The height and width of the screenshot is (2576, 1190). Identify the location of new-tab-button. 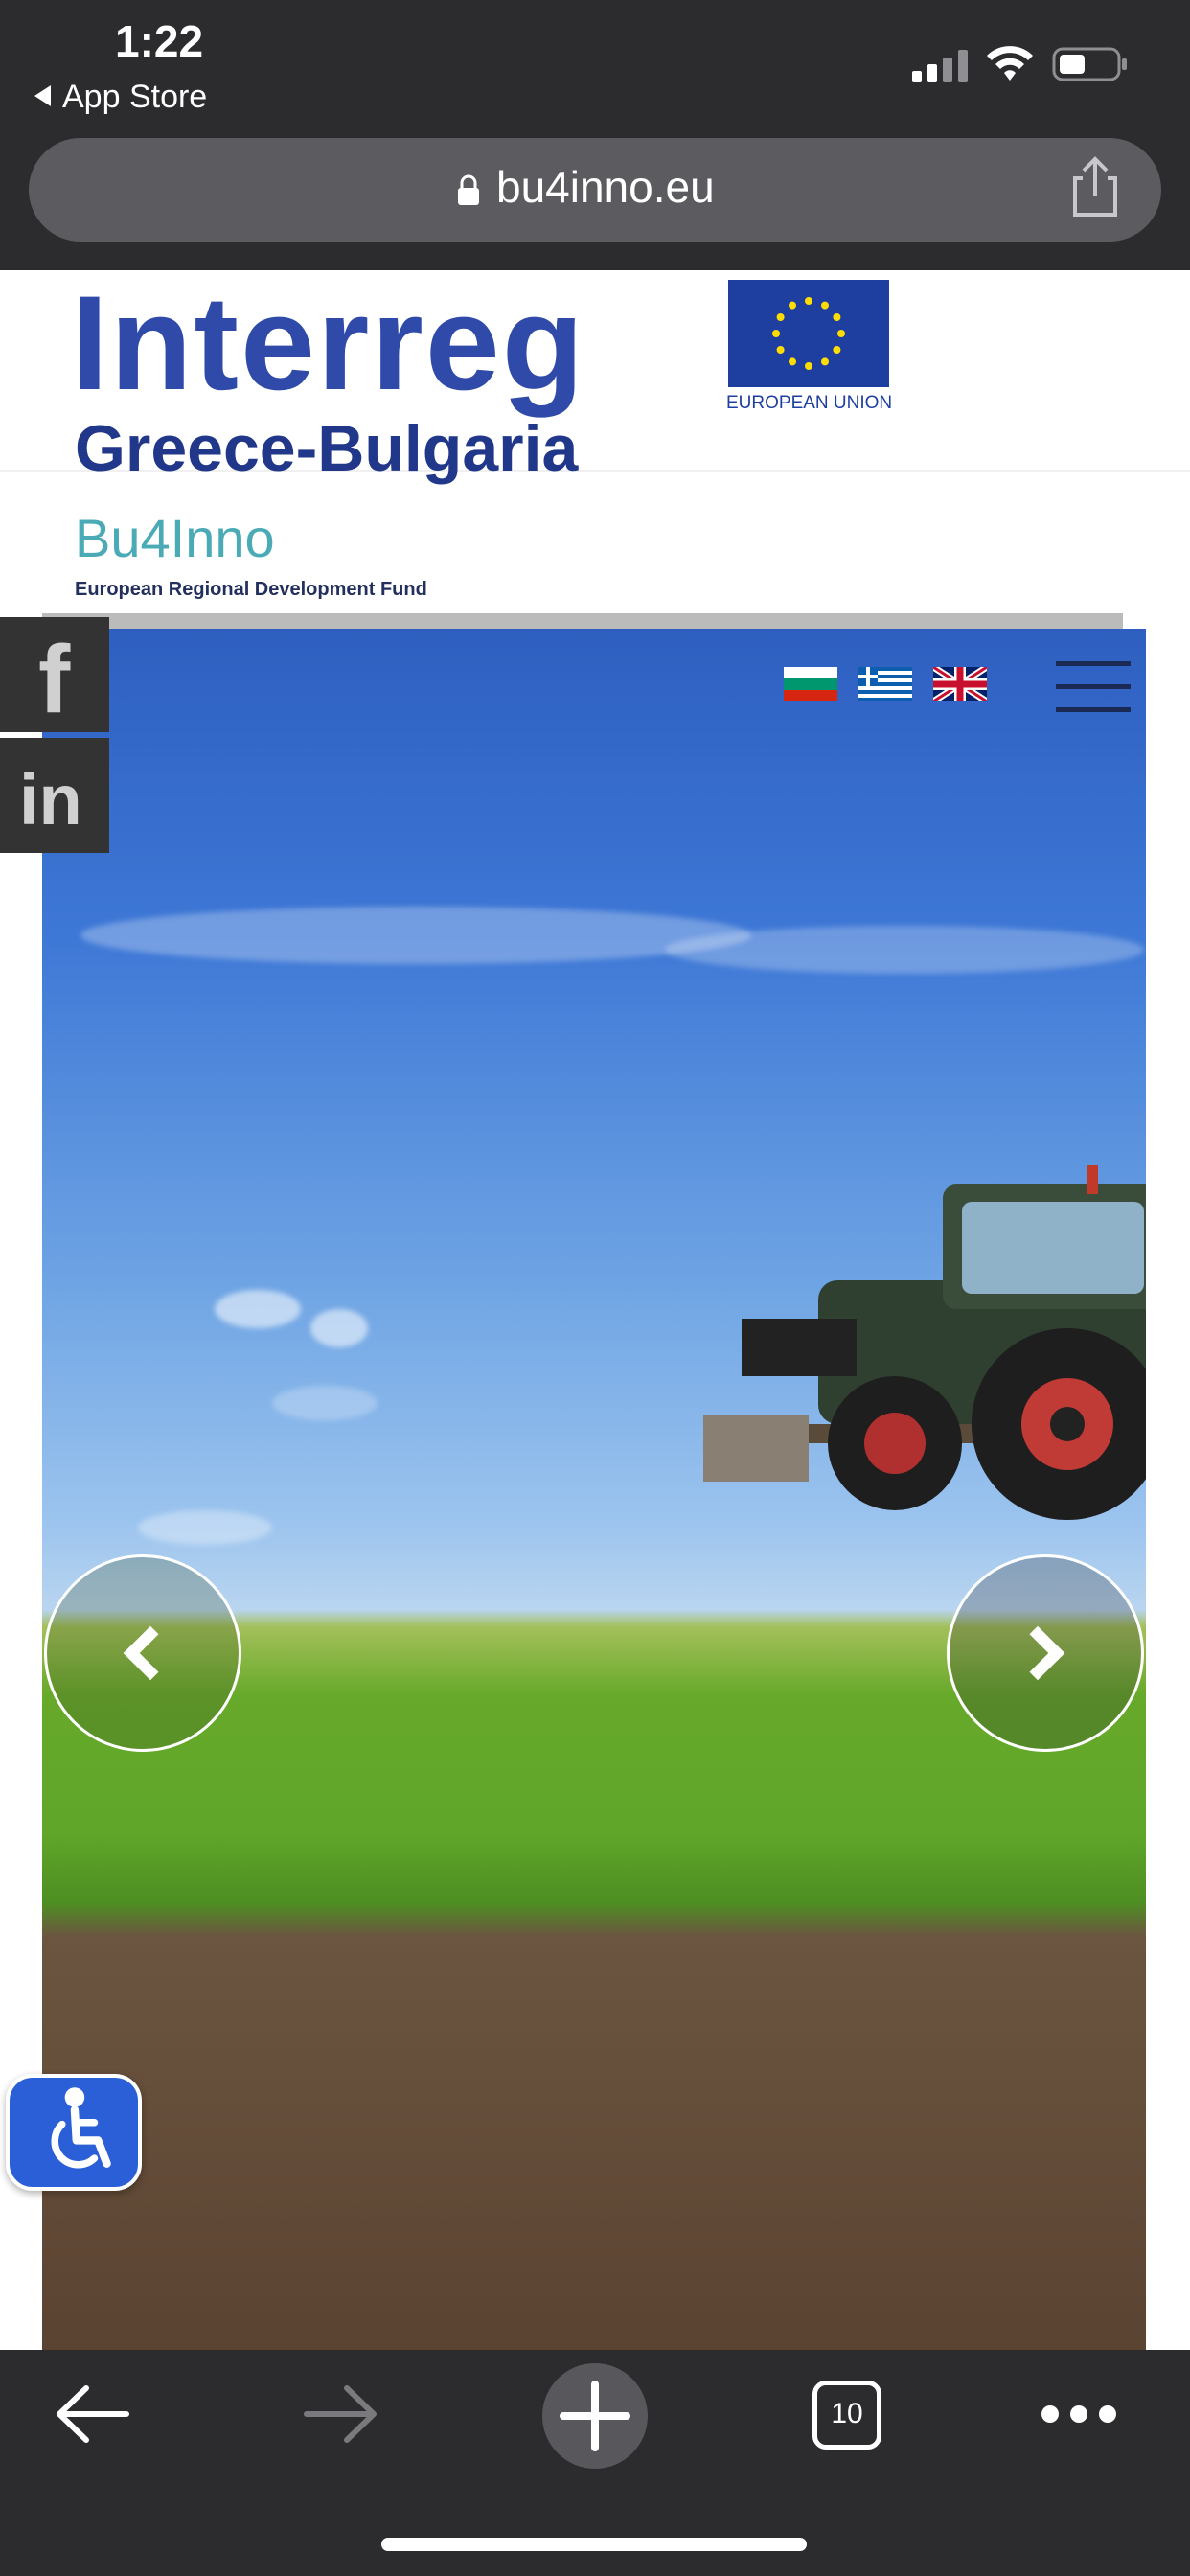
(595, 2416).